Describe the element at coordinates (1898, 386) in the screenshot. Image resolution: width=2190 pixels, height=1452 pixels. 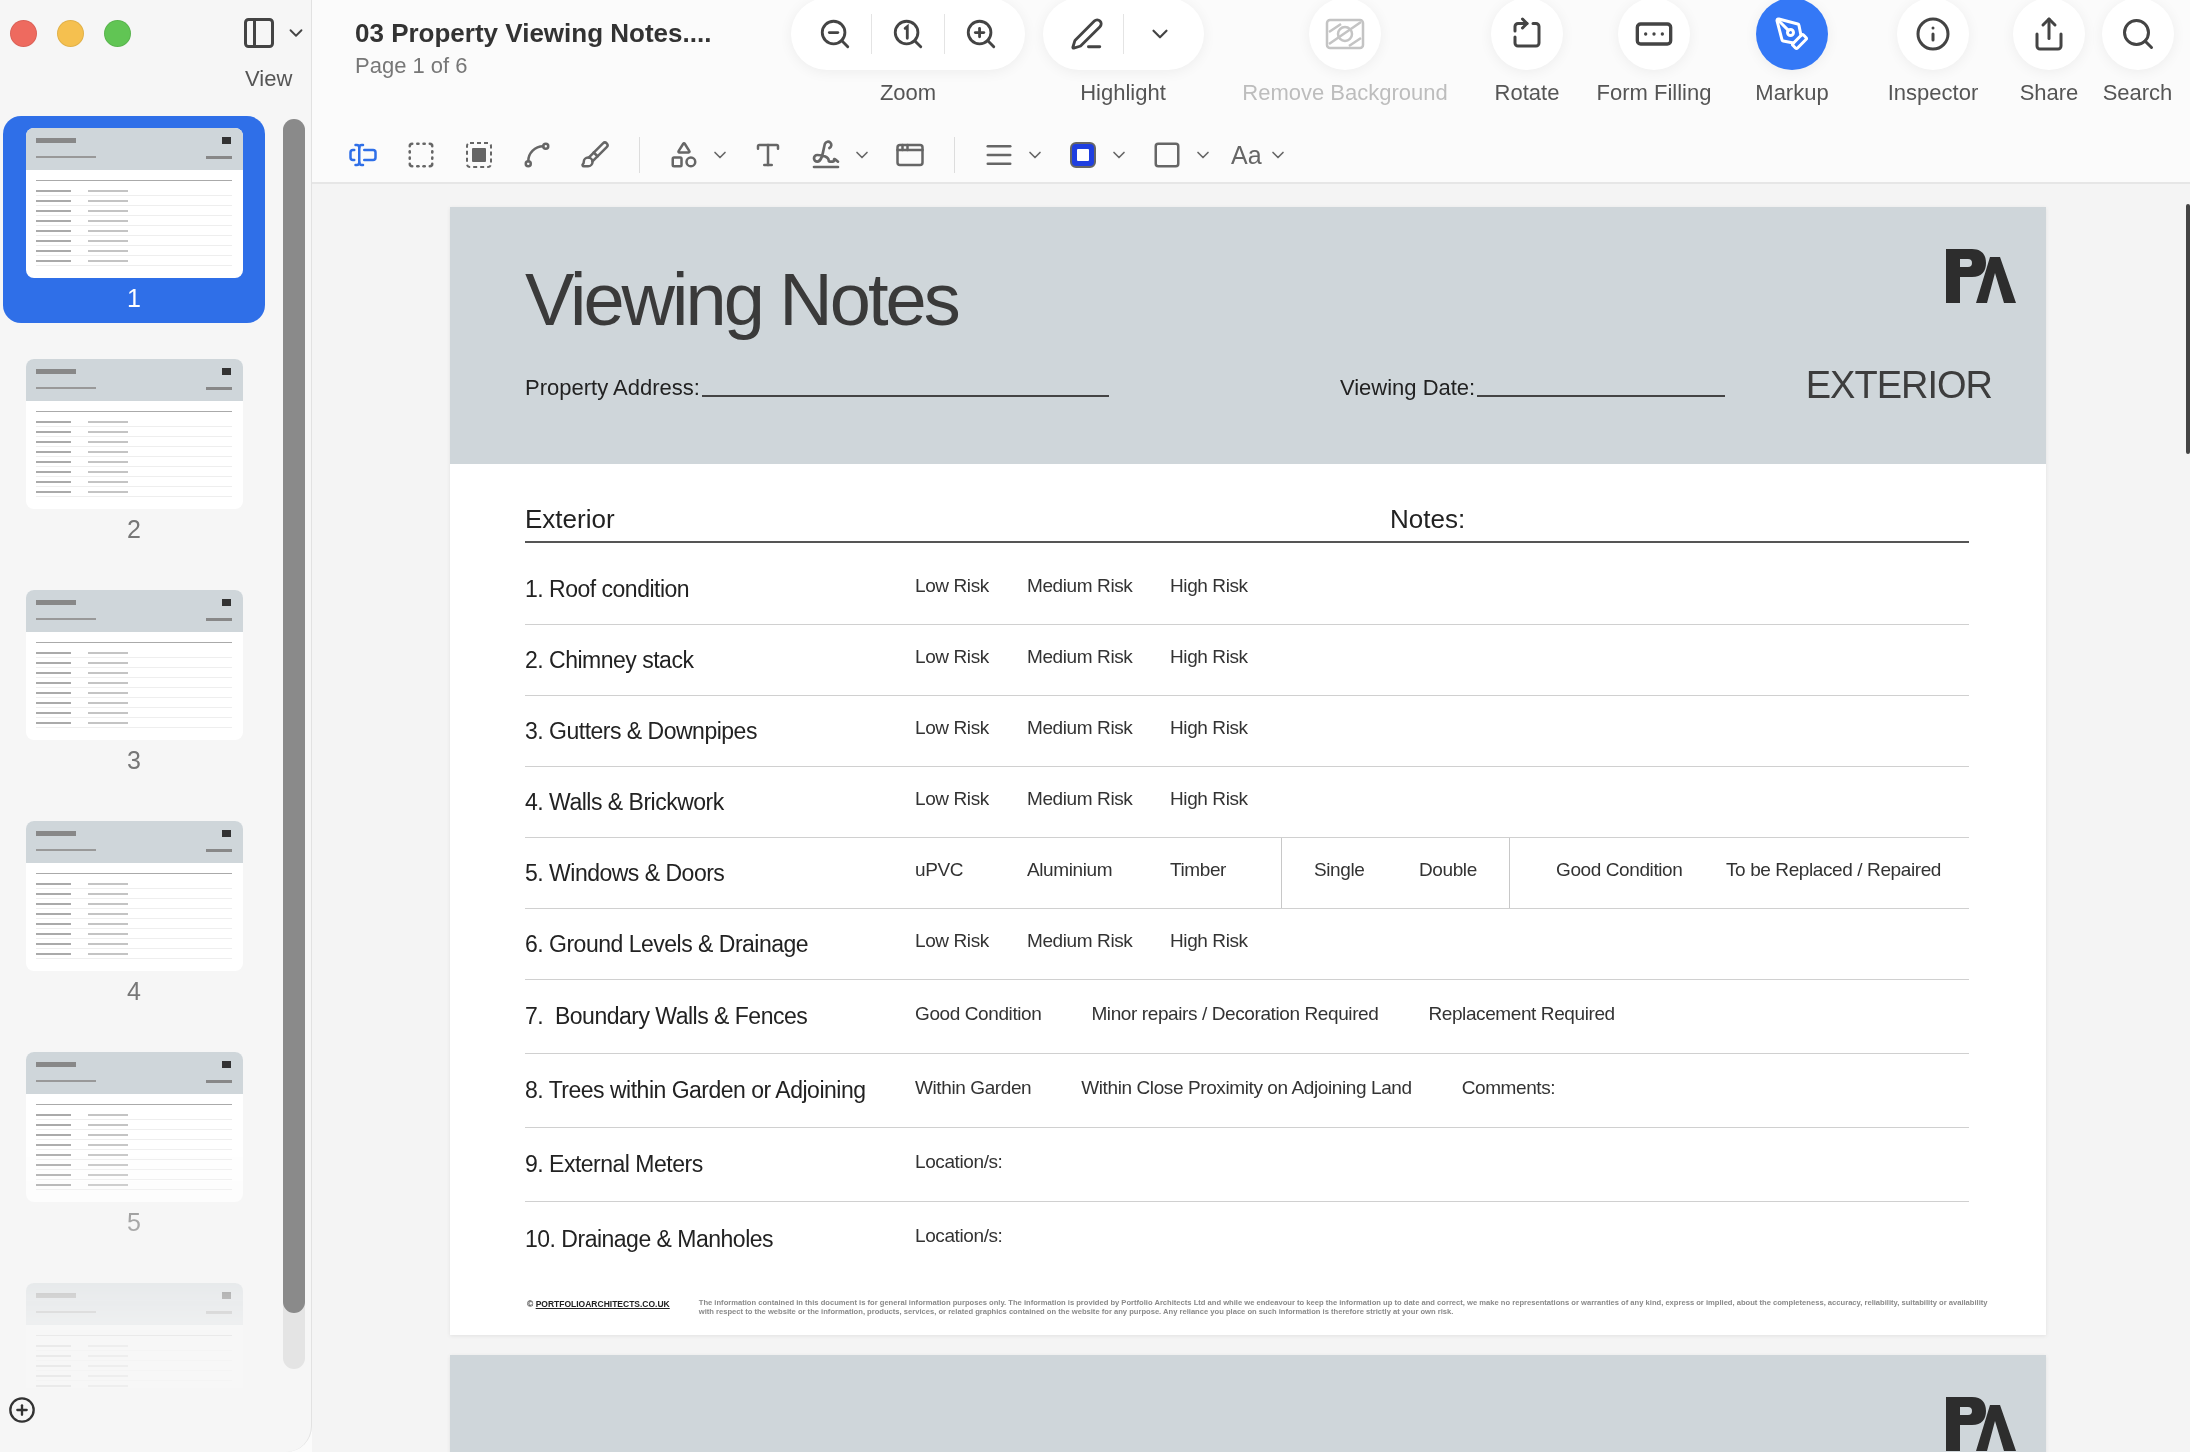
I see `section-title: EXTERIOR` at that location.